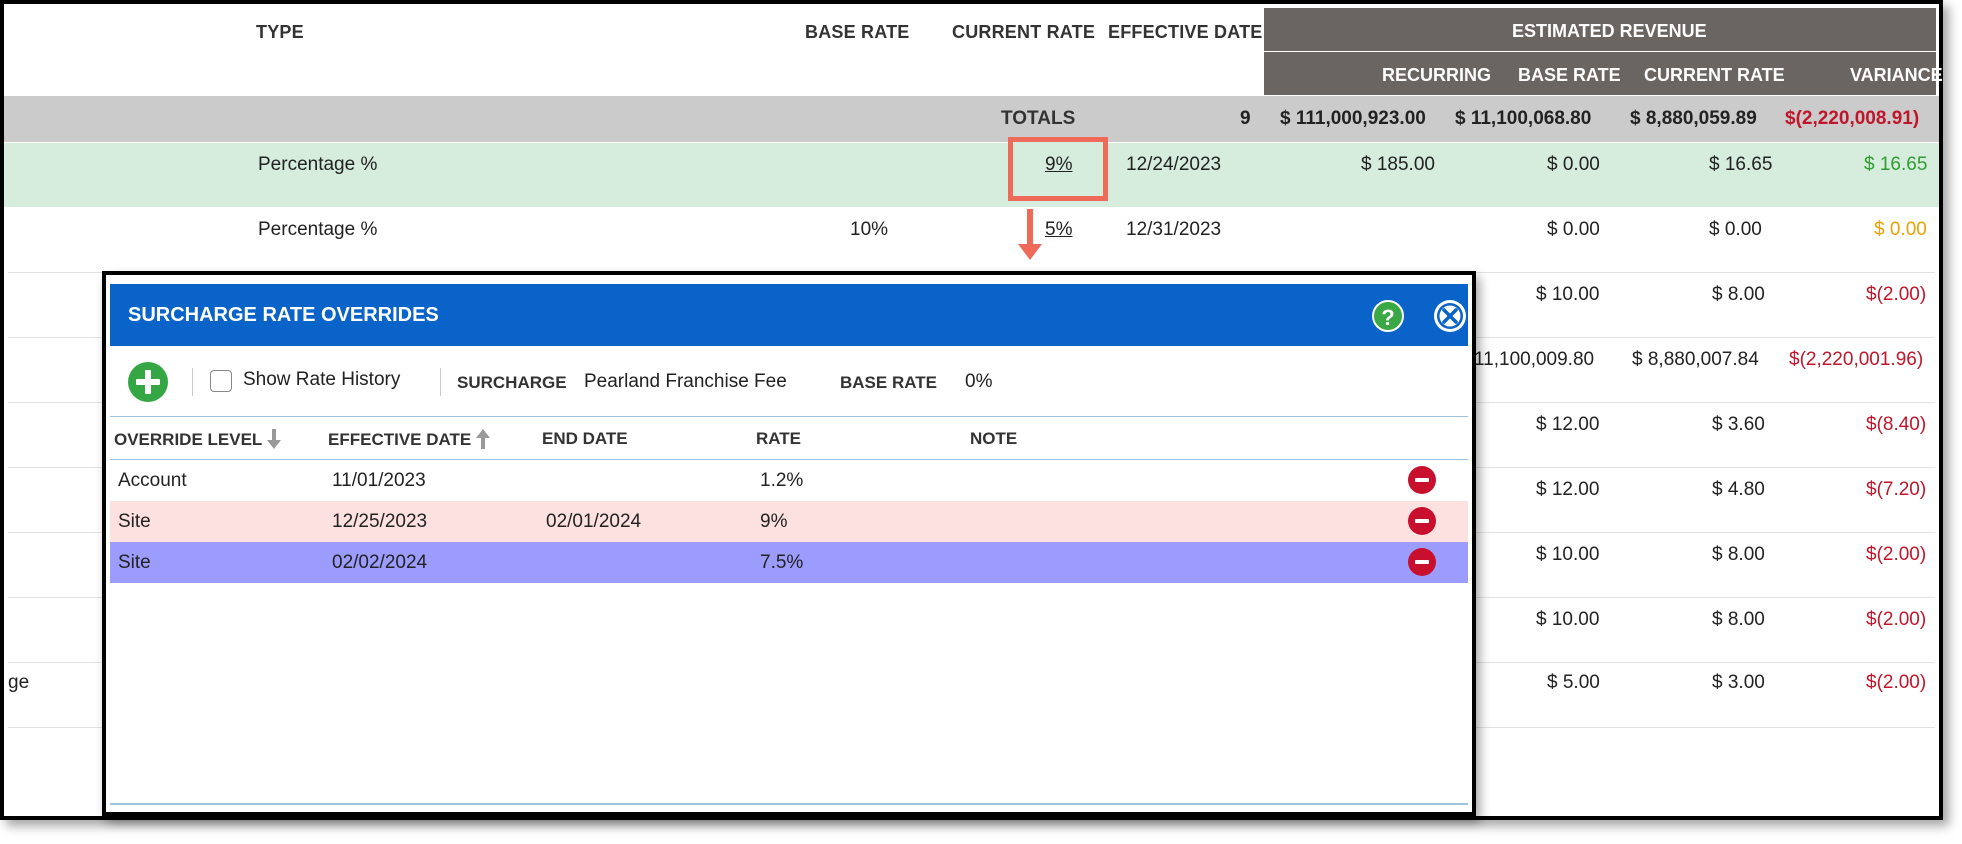  What do you see at coordinates (857, 32) in the screenshot?
I see `col-base-rate: BASE RATE` at bounding box center [857, 32].